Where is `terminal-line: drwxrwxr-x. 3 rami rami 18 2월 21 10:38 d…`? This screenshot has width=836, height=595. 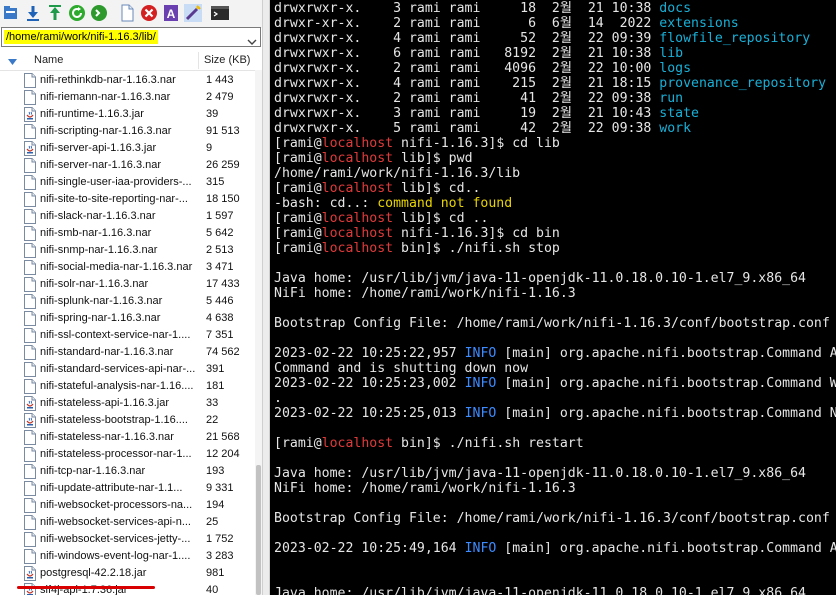 terminal-line: drwxrwxr-x. 3 rami rami 18 2월 21 10:38 d… is located at coordinates (482, 8).